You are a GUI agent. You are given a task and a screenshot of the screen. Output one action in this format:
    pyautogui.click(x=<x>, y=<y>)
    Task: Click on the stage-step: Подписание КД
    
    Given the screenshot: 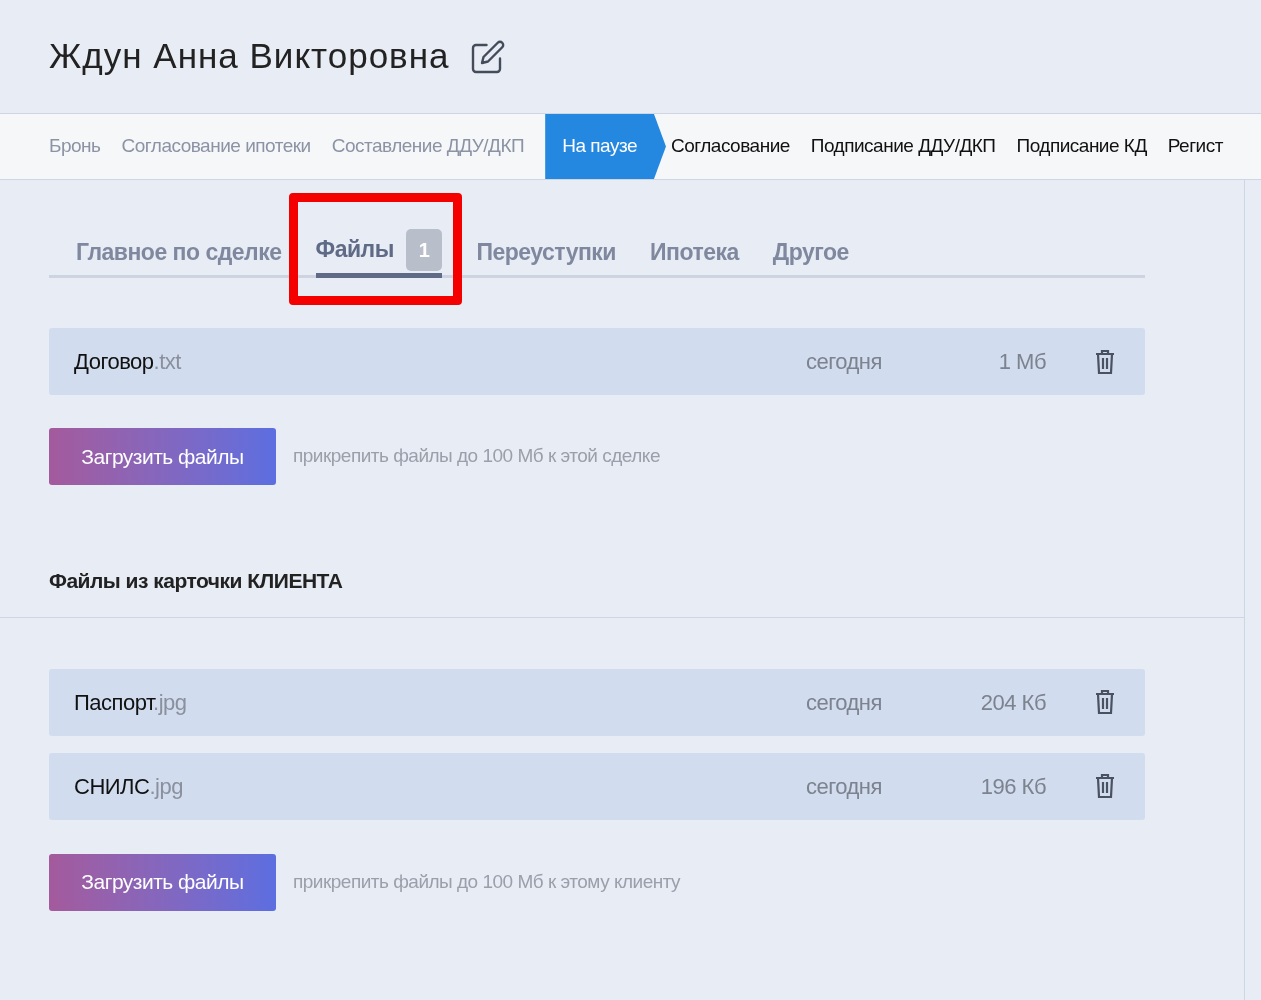 What is the action you would take?
    pyautogui.click(x=1081, y=146)
    